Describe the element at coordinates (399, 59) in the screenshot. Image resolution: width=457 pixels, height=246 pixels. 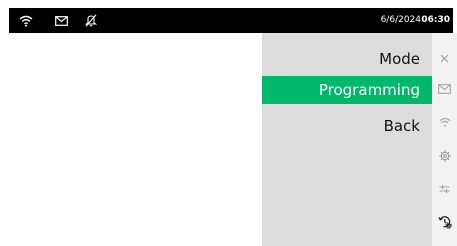
I see `menu-item-label: Mode` at that location.